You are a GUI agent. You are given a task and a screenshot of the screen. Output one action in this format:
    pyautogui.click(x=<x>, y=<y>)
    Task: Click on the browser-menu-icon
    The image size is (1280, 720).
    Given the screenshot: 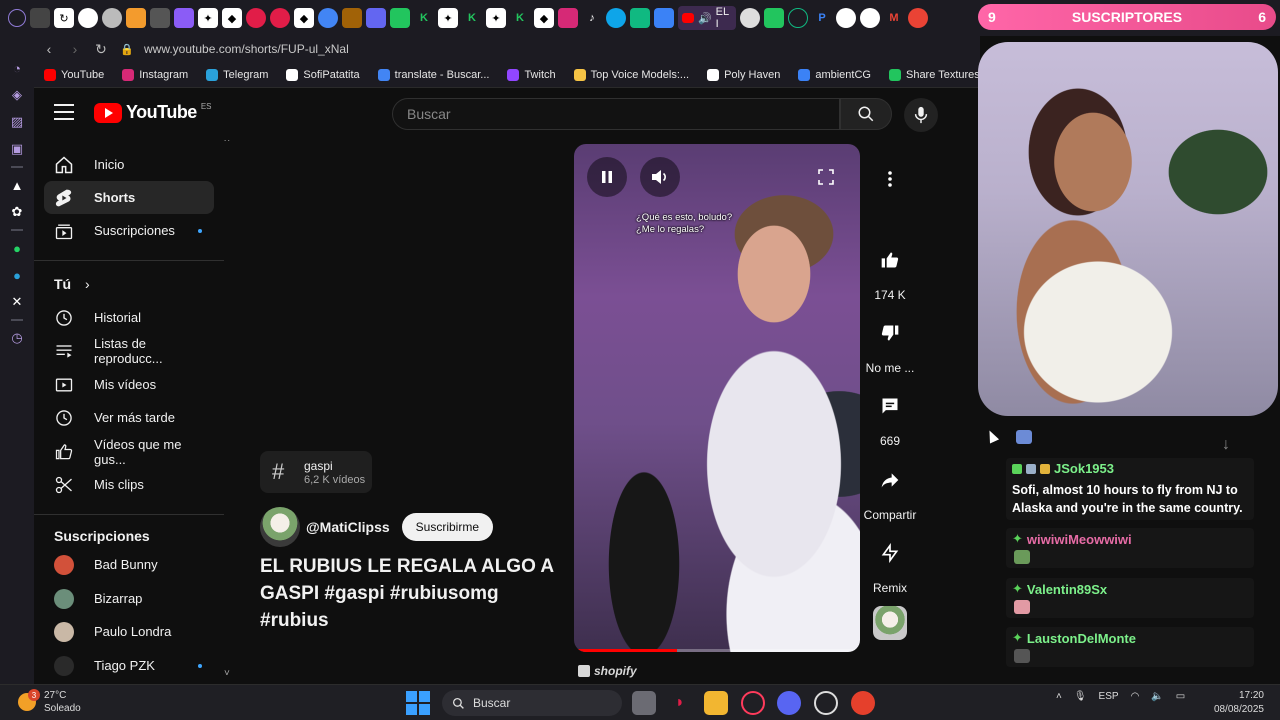 What is the action you would take?
    pyautogui.click(x=17, y=18)
    